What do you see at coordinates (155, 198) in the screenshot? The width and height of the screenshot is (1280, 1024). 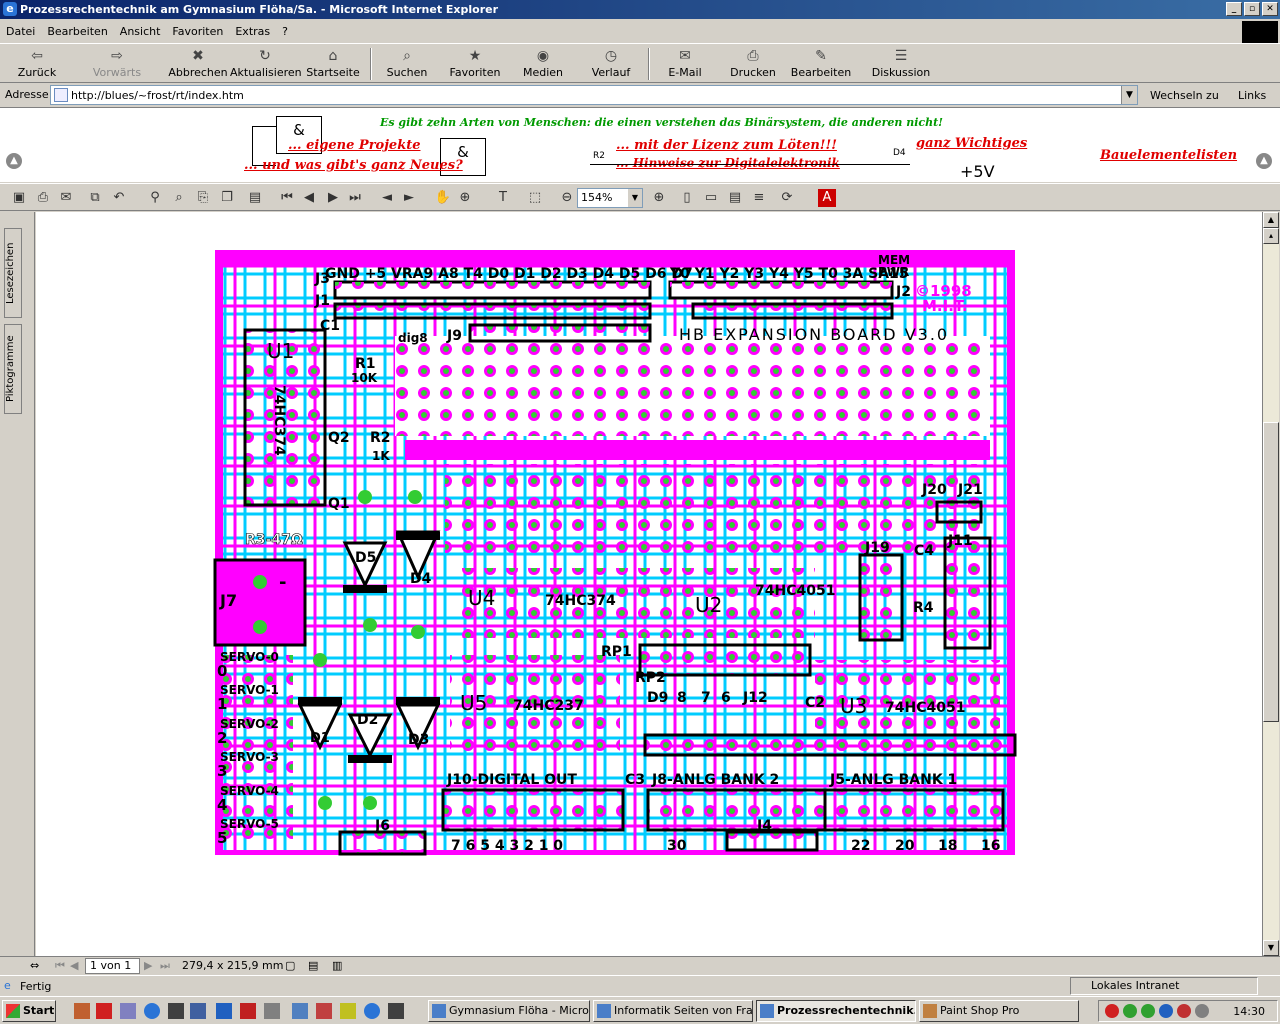 I see `find-icon: ⚲` at bounding box center [155, 198].